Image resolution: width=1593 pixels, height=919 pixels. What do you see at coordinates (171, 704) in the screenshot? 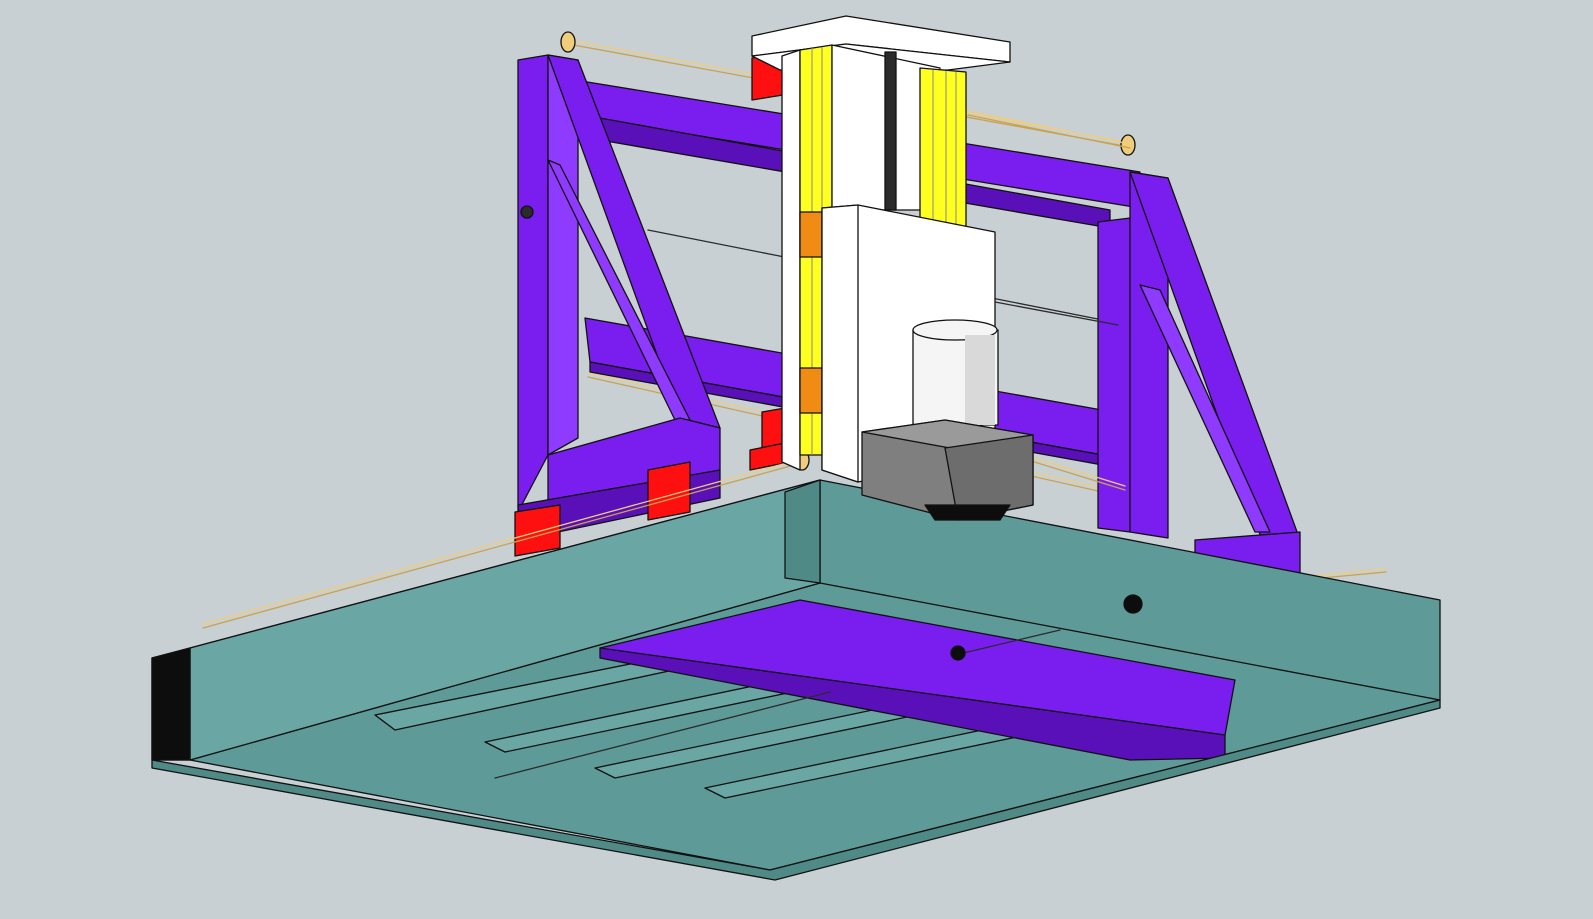
I see `table-end-shadow` at bounding box center [171, 704].